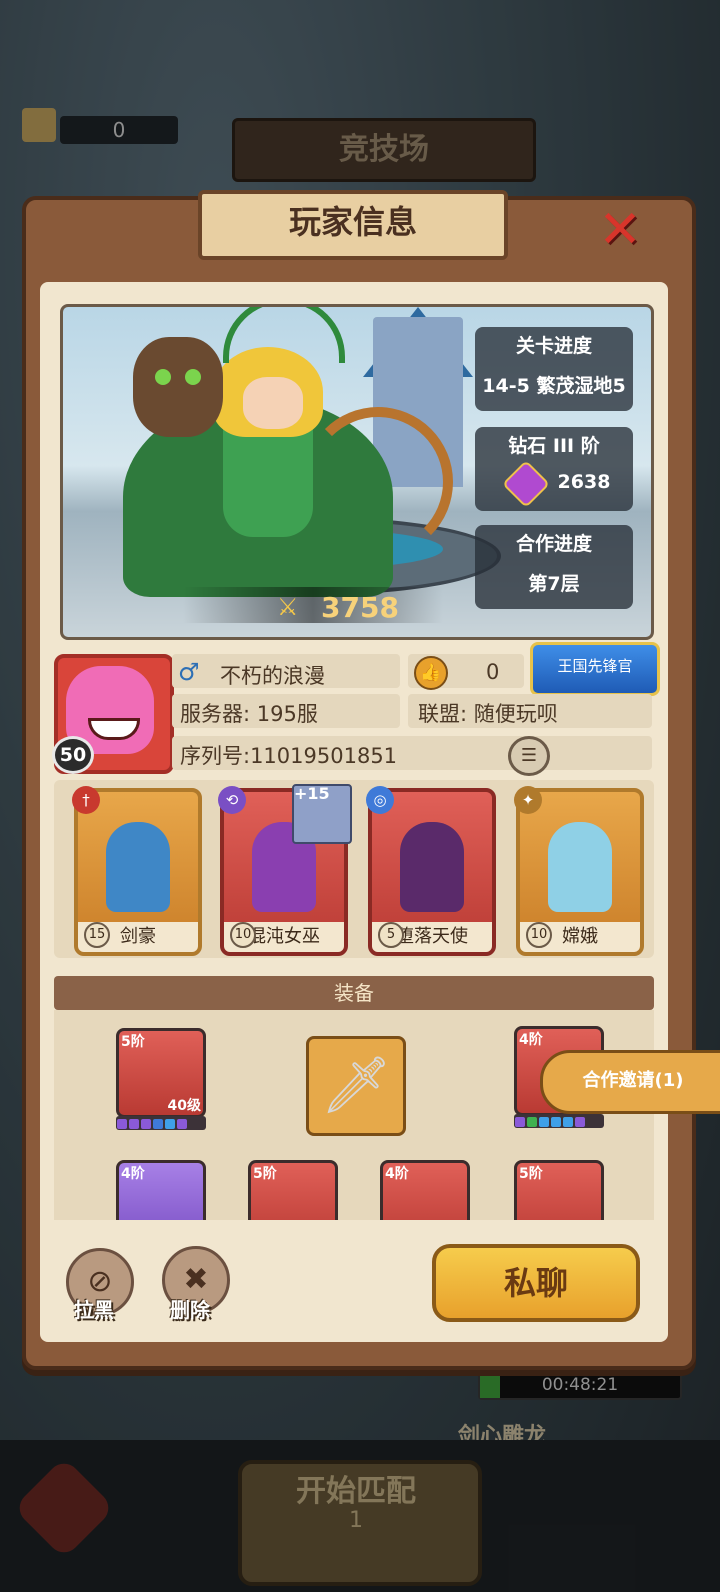 The width and height of the screenshot is (720, 1592). What do you see at coordinates (553, 544) in the screenshot?
I see `coop-progress-title: 合作进度` at bounding box center [553, 544].